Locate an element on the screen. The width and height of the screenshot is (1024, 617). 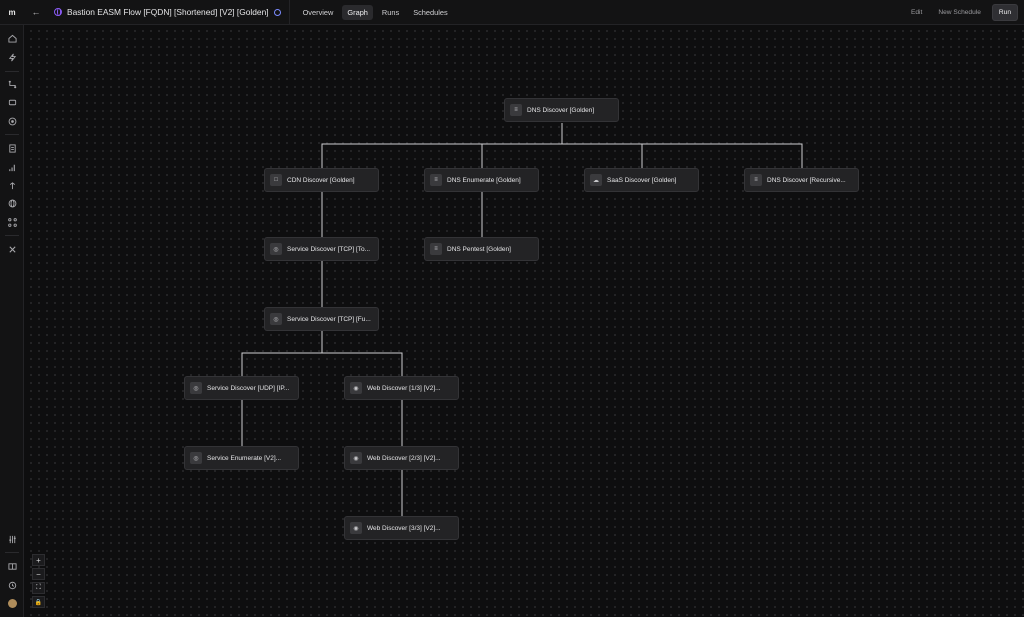
node-dns-pentest: ≡ DNS Pentest [Golden] is located at coordinates (481, 249).